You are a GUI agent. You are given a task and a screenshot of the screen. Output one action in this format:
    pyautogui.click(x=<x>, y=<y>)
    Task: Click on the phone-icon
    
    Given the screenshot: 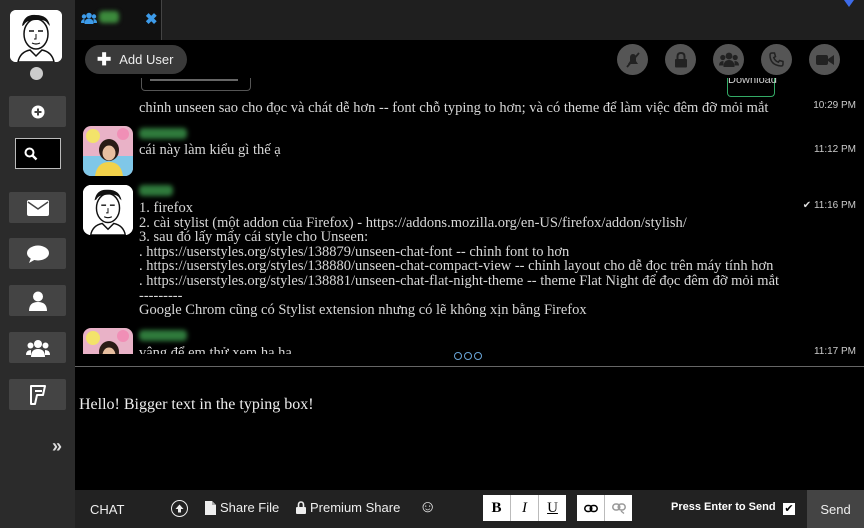 What is the action you would take?
    pyautogui.click(x=776, y=59)
    